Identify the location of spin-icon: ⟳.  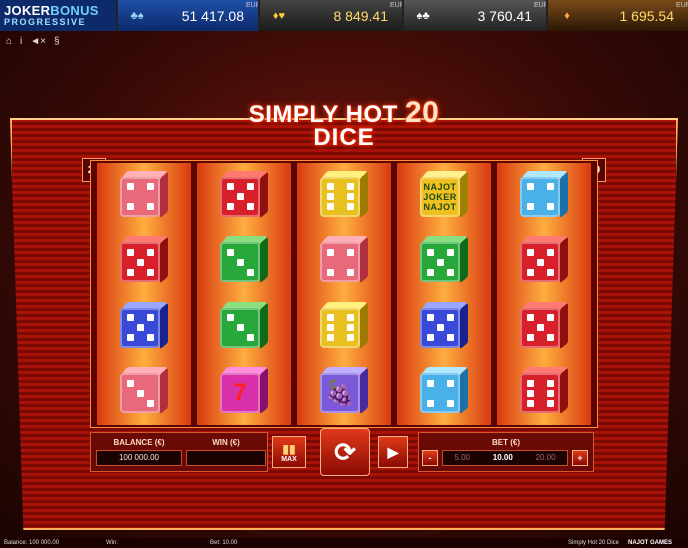
(345, 451).